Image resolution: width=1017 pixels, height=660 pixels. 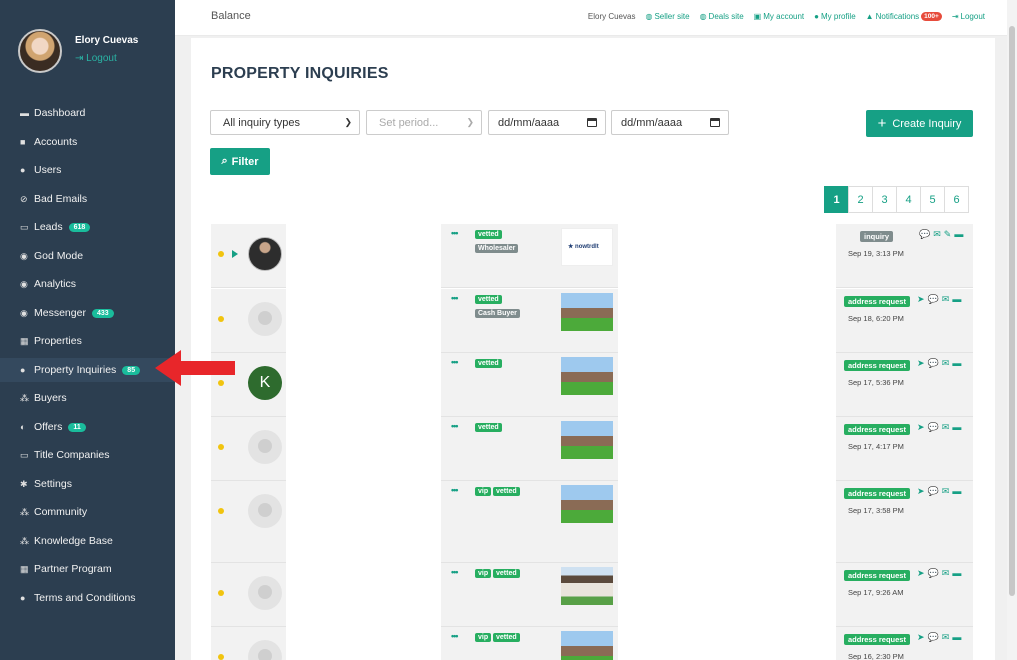 I want to click on filter-button: ⌕ Filter, so click(x=240, y=161).